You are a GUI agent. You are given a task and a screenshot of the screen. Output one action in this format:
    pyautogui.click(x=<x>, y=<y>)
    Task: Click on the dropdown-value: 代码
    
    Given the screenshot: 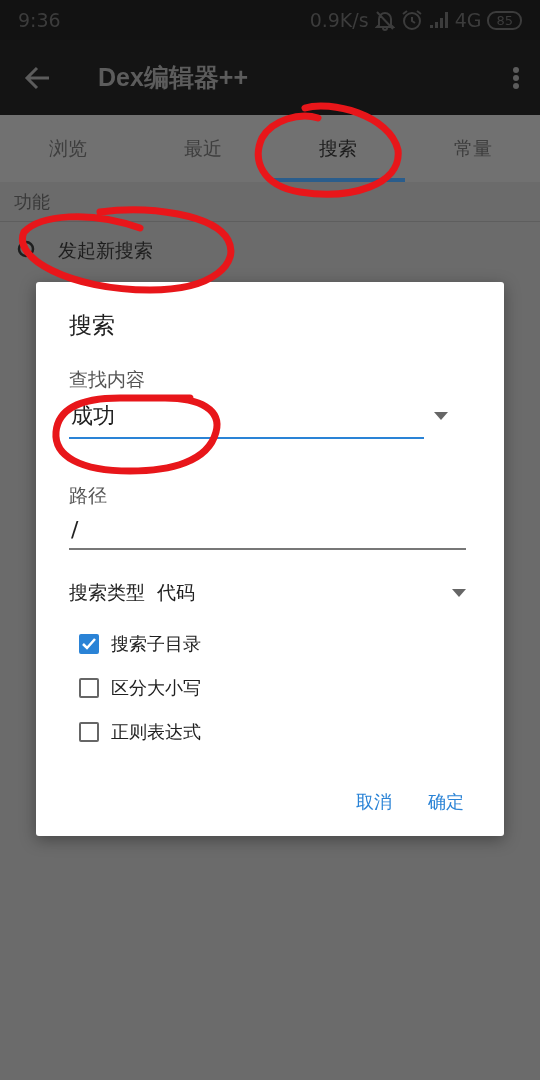 What is the action you would take?
    pyautogui.click(x=304, y=593)
    